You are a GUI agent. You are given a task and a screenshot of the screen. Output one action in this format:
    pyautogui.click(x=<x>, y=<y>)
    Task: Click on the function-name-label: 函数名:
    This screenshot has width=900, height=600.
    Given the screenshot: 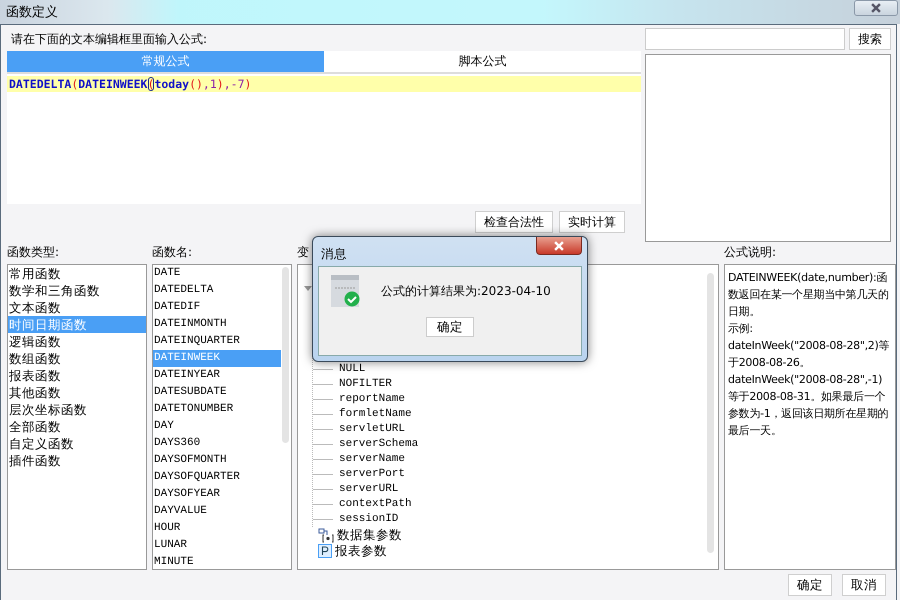 What is the action you would take?
    pyautogui.click(x=172, y=252)
    